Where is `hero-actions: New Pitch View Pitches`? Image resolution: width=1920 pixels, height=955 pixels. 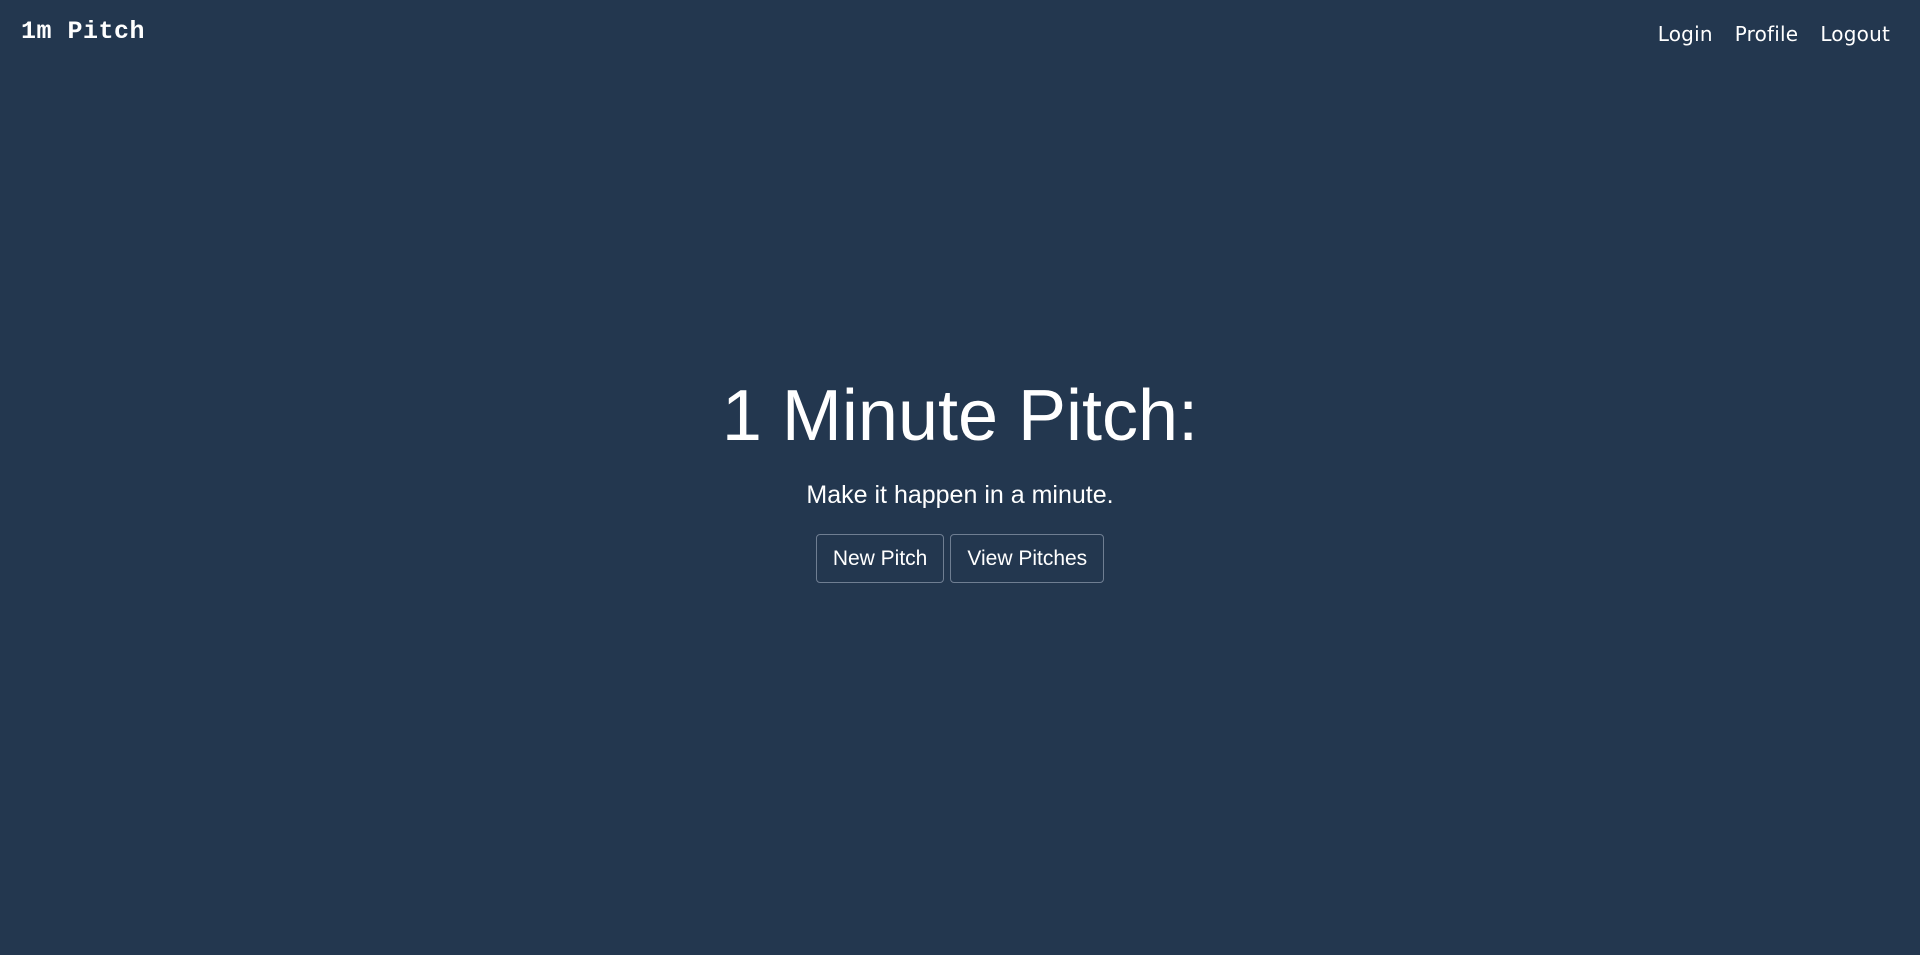 hero-actions: New Pitch View Pitches is located at coordinates (960, 558).